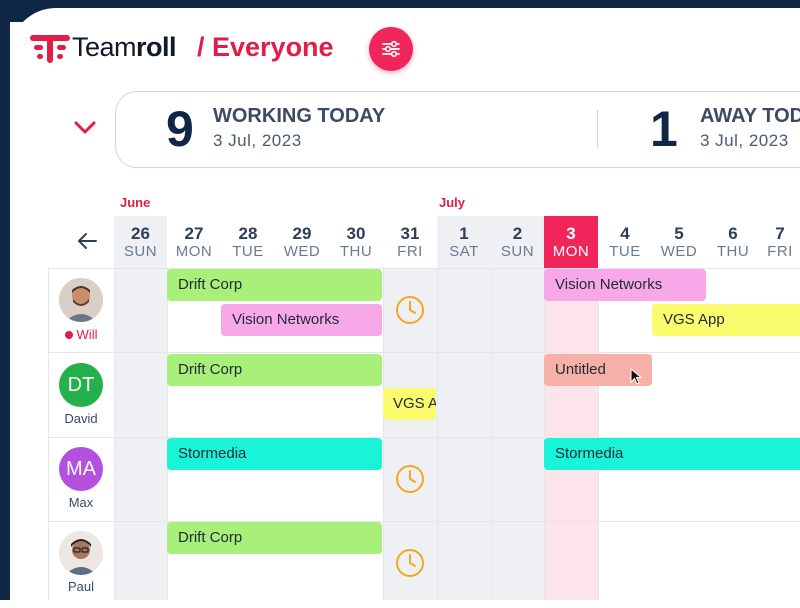 The width and height of the screenshot is (800, 608). What do you see at coordinates (410, 242) in the screenshot?
I see `day-header: 31 FRI` at bounding box center [410, 242].